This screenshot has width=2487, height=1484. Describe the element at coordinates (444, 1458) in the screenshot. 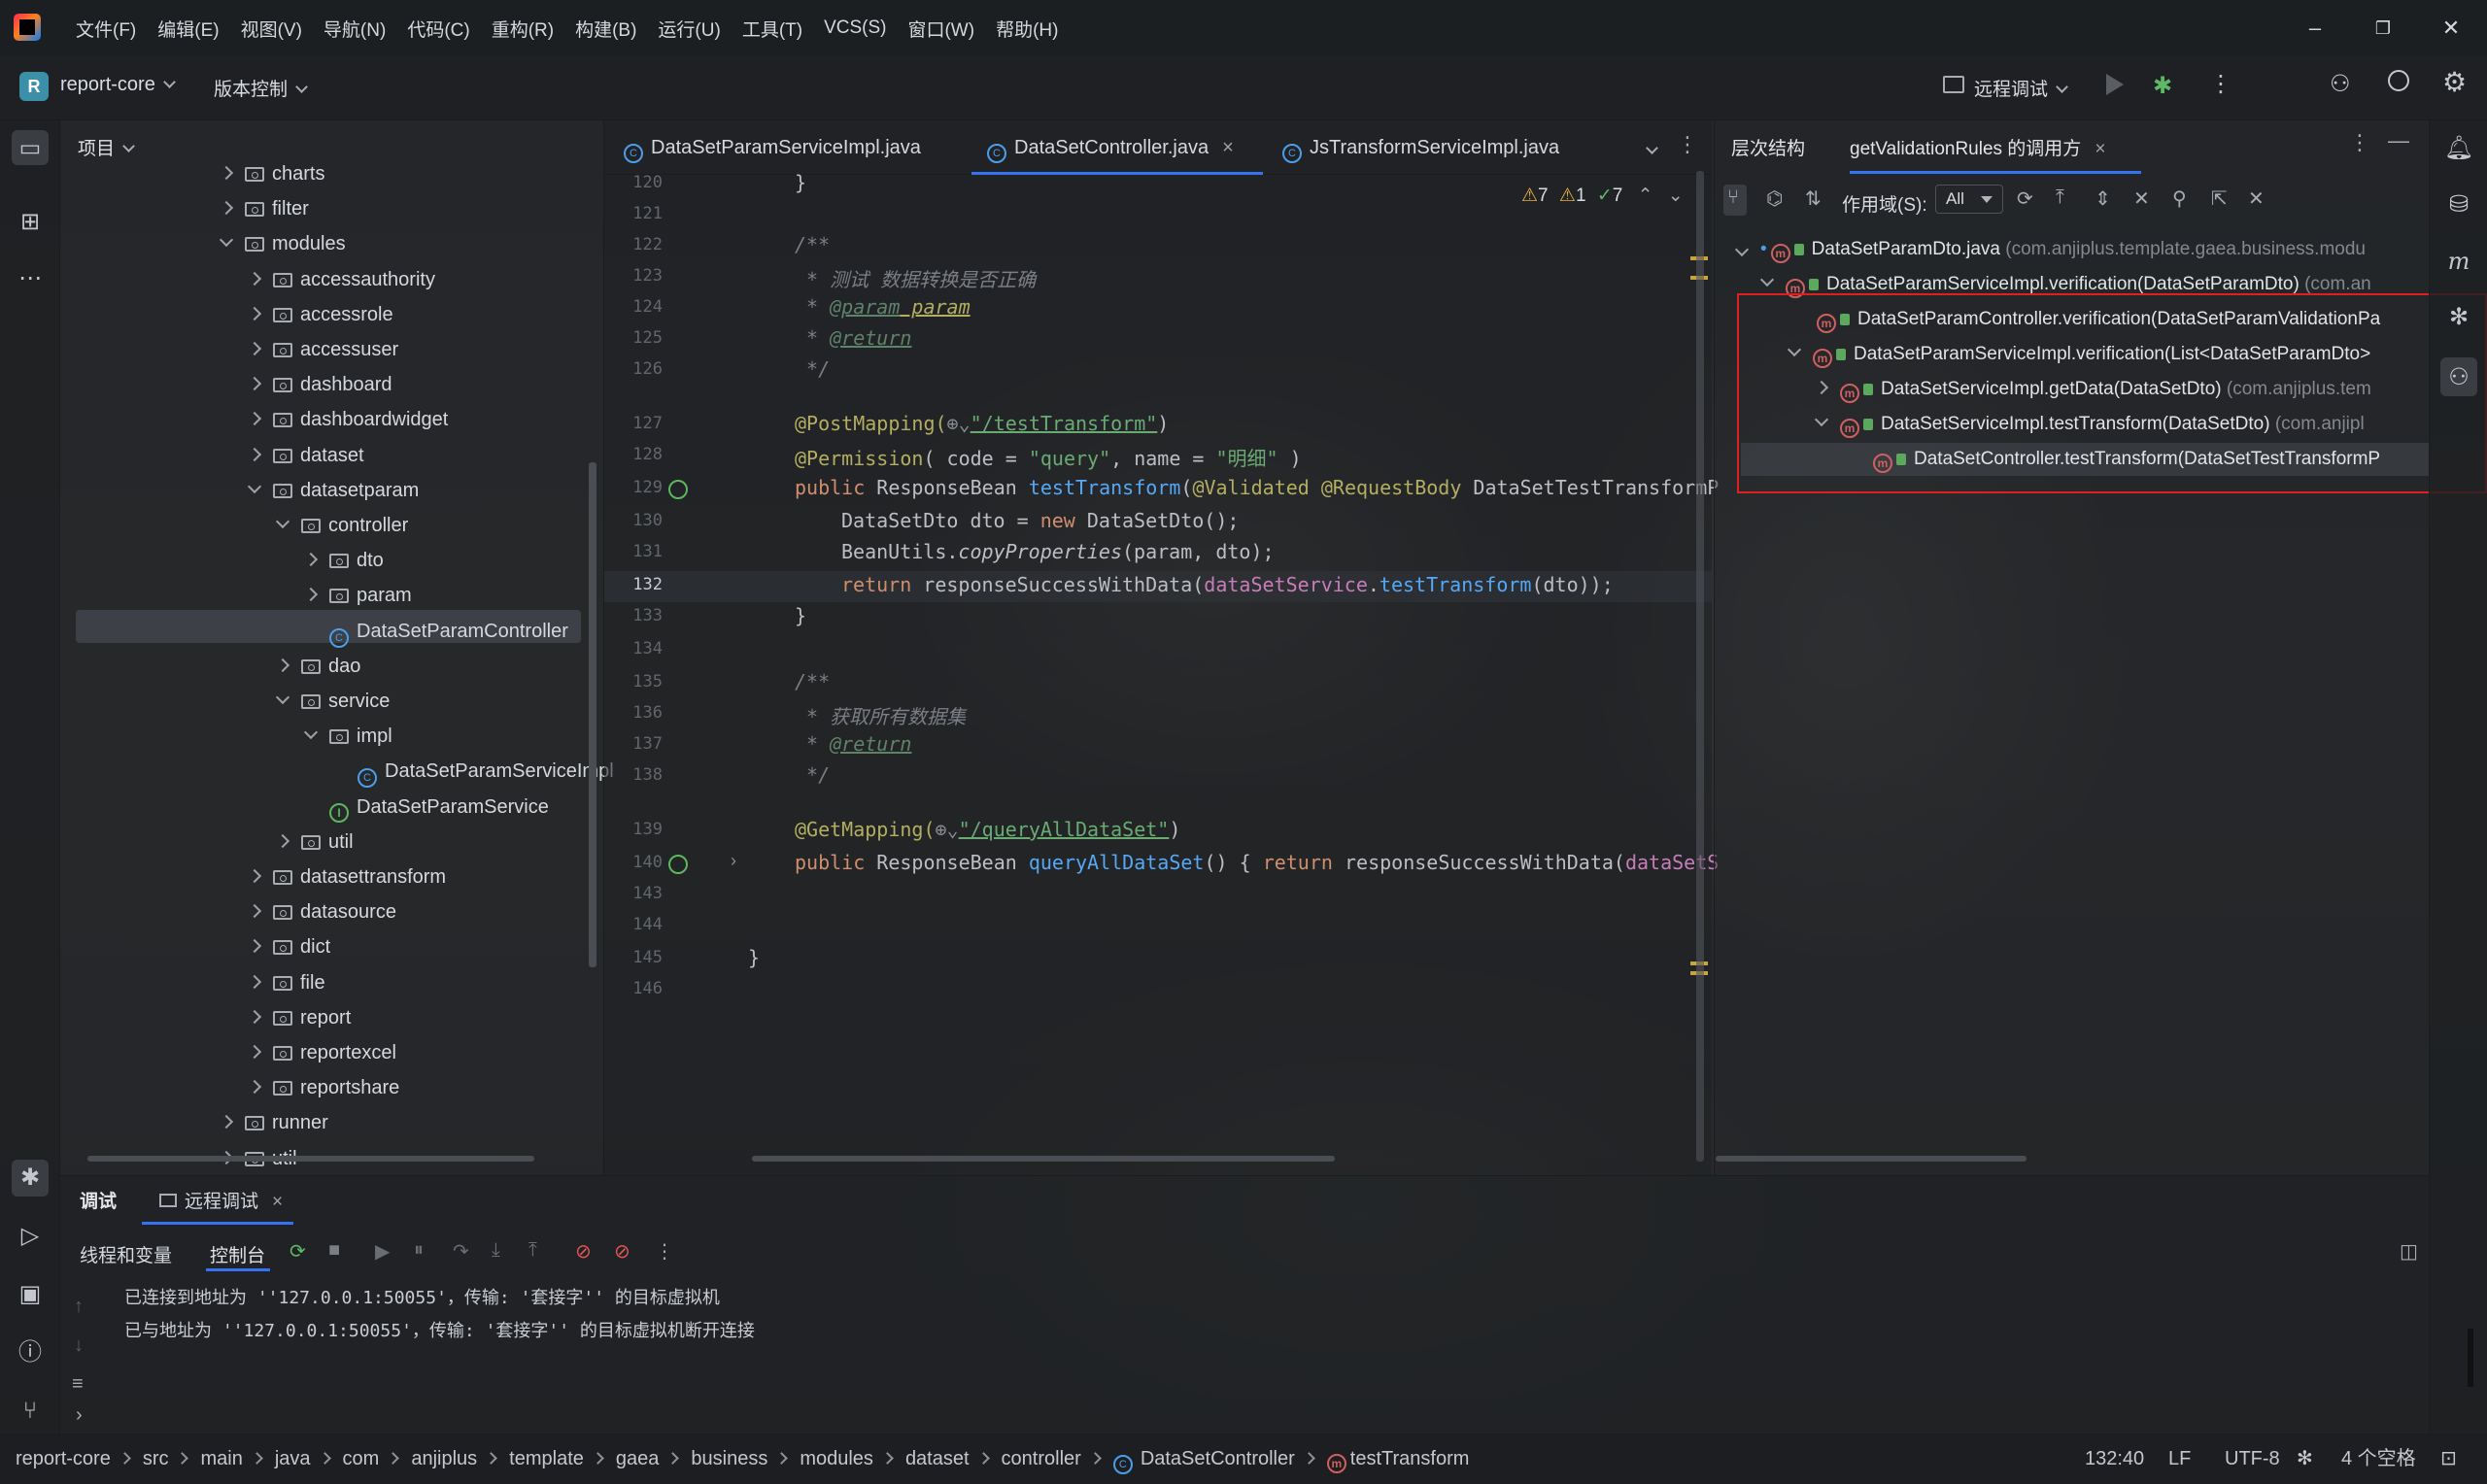

I see `breadcrumb-item: anjiplus` at that location.